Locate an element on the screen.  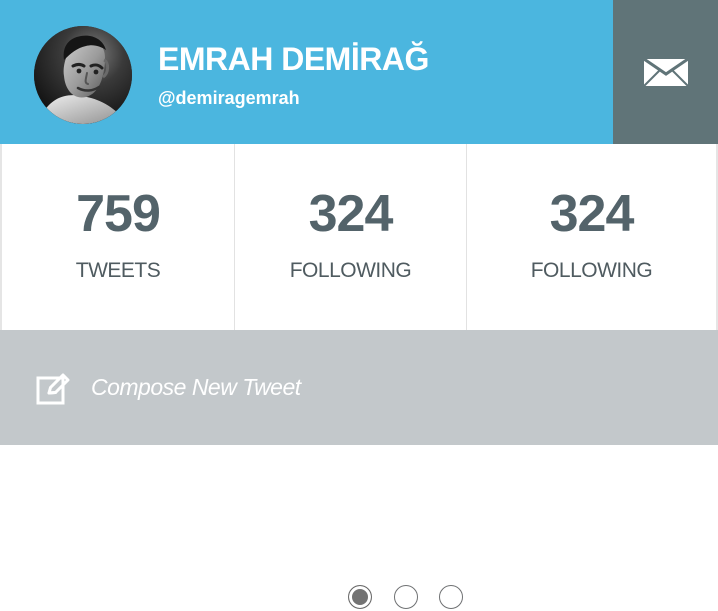
following-stat: 324 FOLLOWING is located at coordinates (351, 237).